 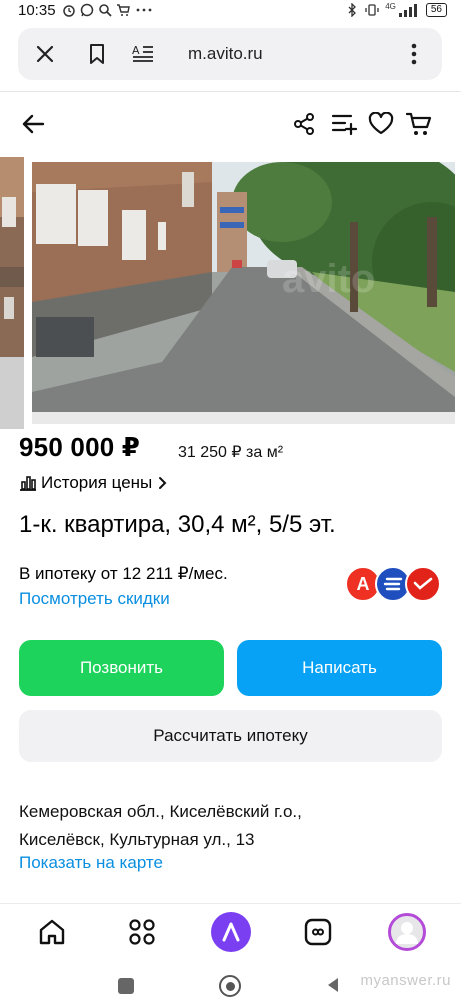 I want to click on bank-logo-check-icon, so click(x=423, y=584).